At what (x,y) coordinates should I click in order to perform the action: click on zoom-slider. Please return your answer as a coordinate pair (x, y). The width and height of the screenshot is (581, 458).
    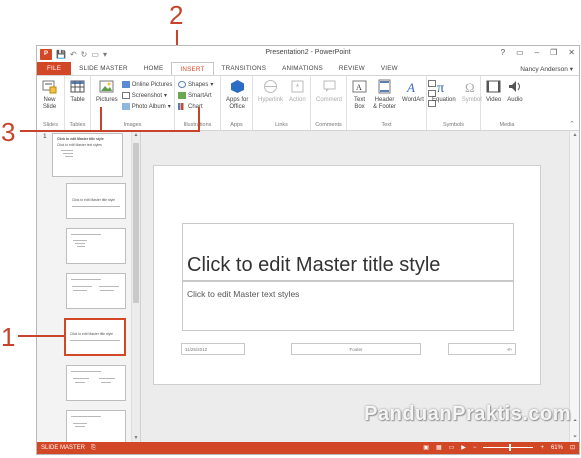
    Looking at the image, I should click on (508, 447).